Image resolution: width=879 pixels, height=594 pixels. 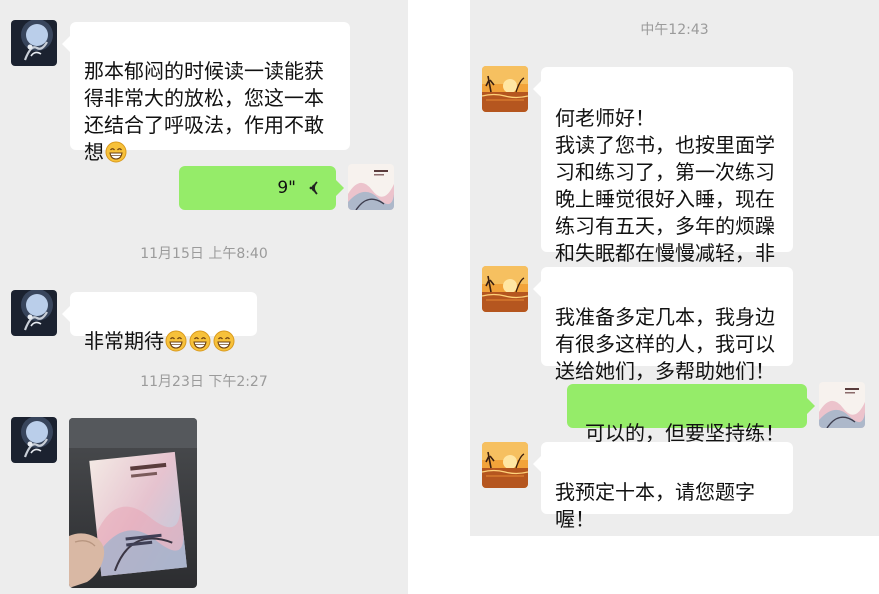 I want to click on timestamp: 11月23日 下午2:27, so click(x=204, y=382).